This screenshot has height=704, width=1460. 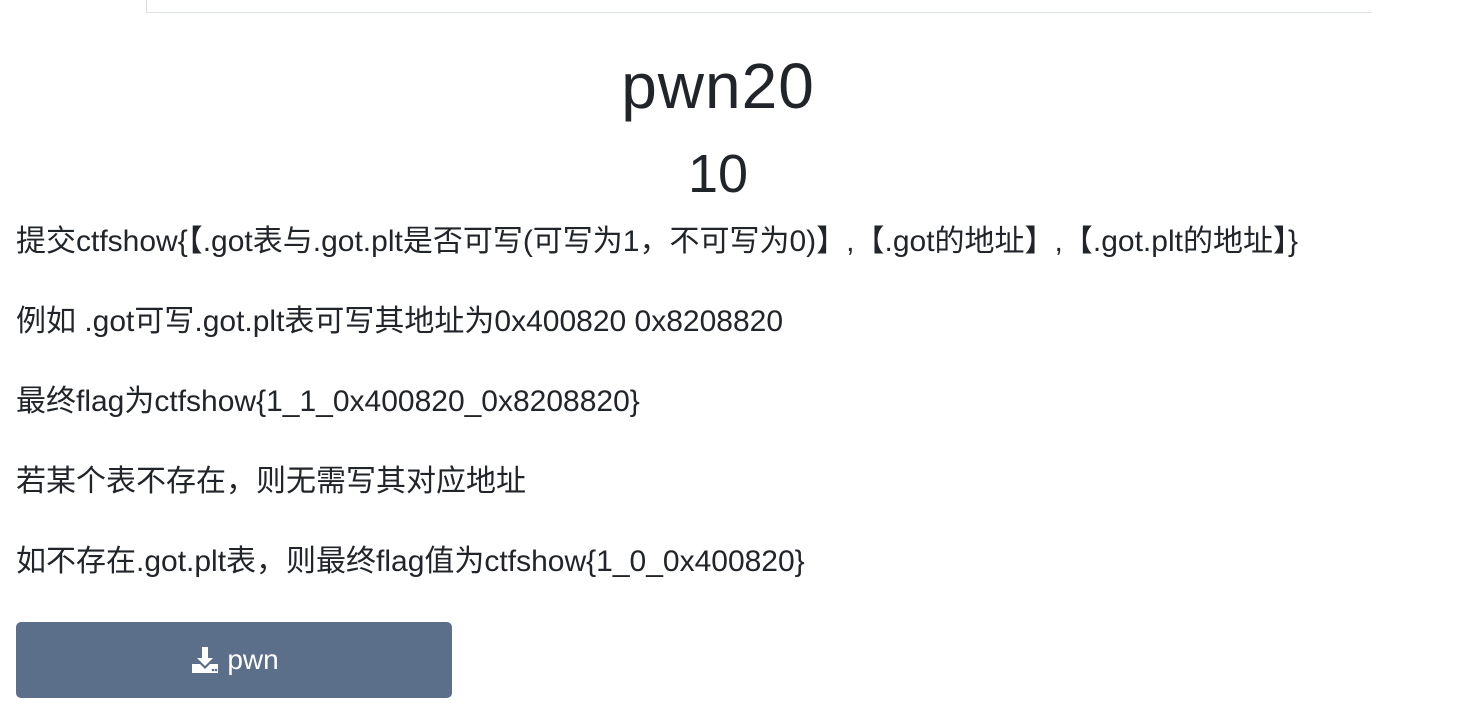 I want to click on tab-strip, so click(x=695, y=6).